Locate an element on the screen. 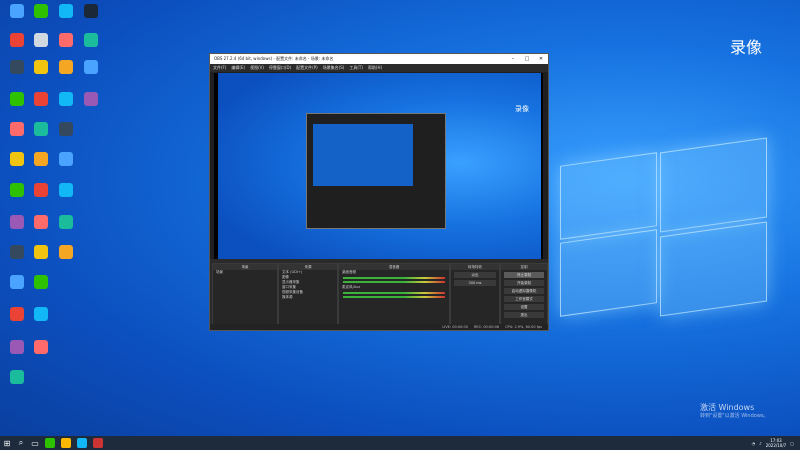 This screenshot has height=450, width=800. stop-recording-button: 停止录制 is located at coordinates (524, 275).